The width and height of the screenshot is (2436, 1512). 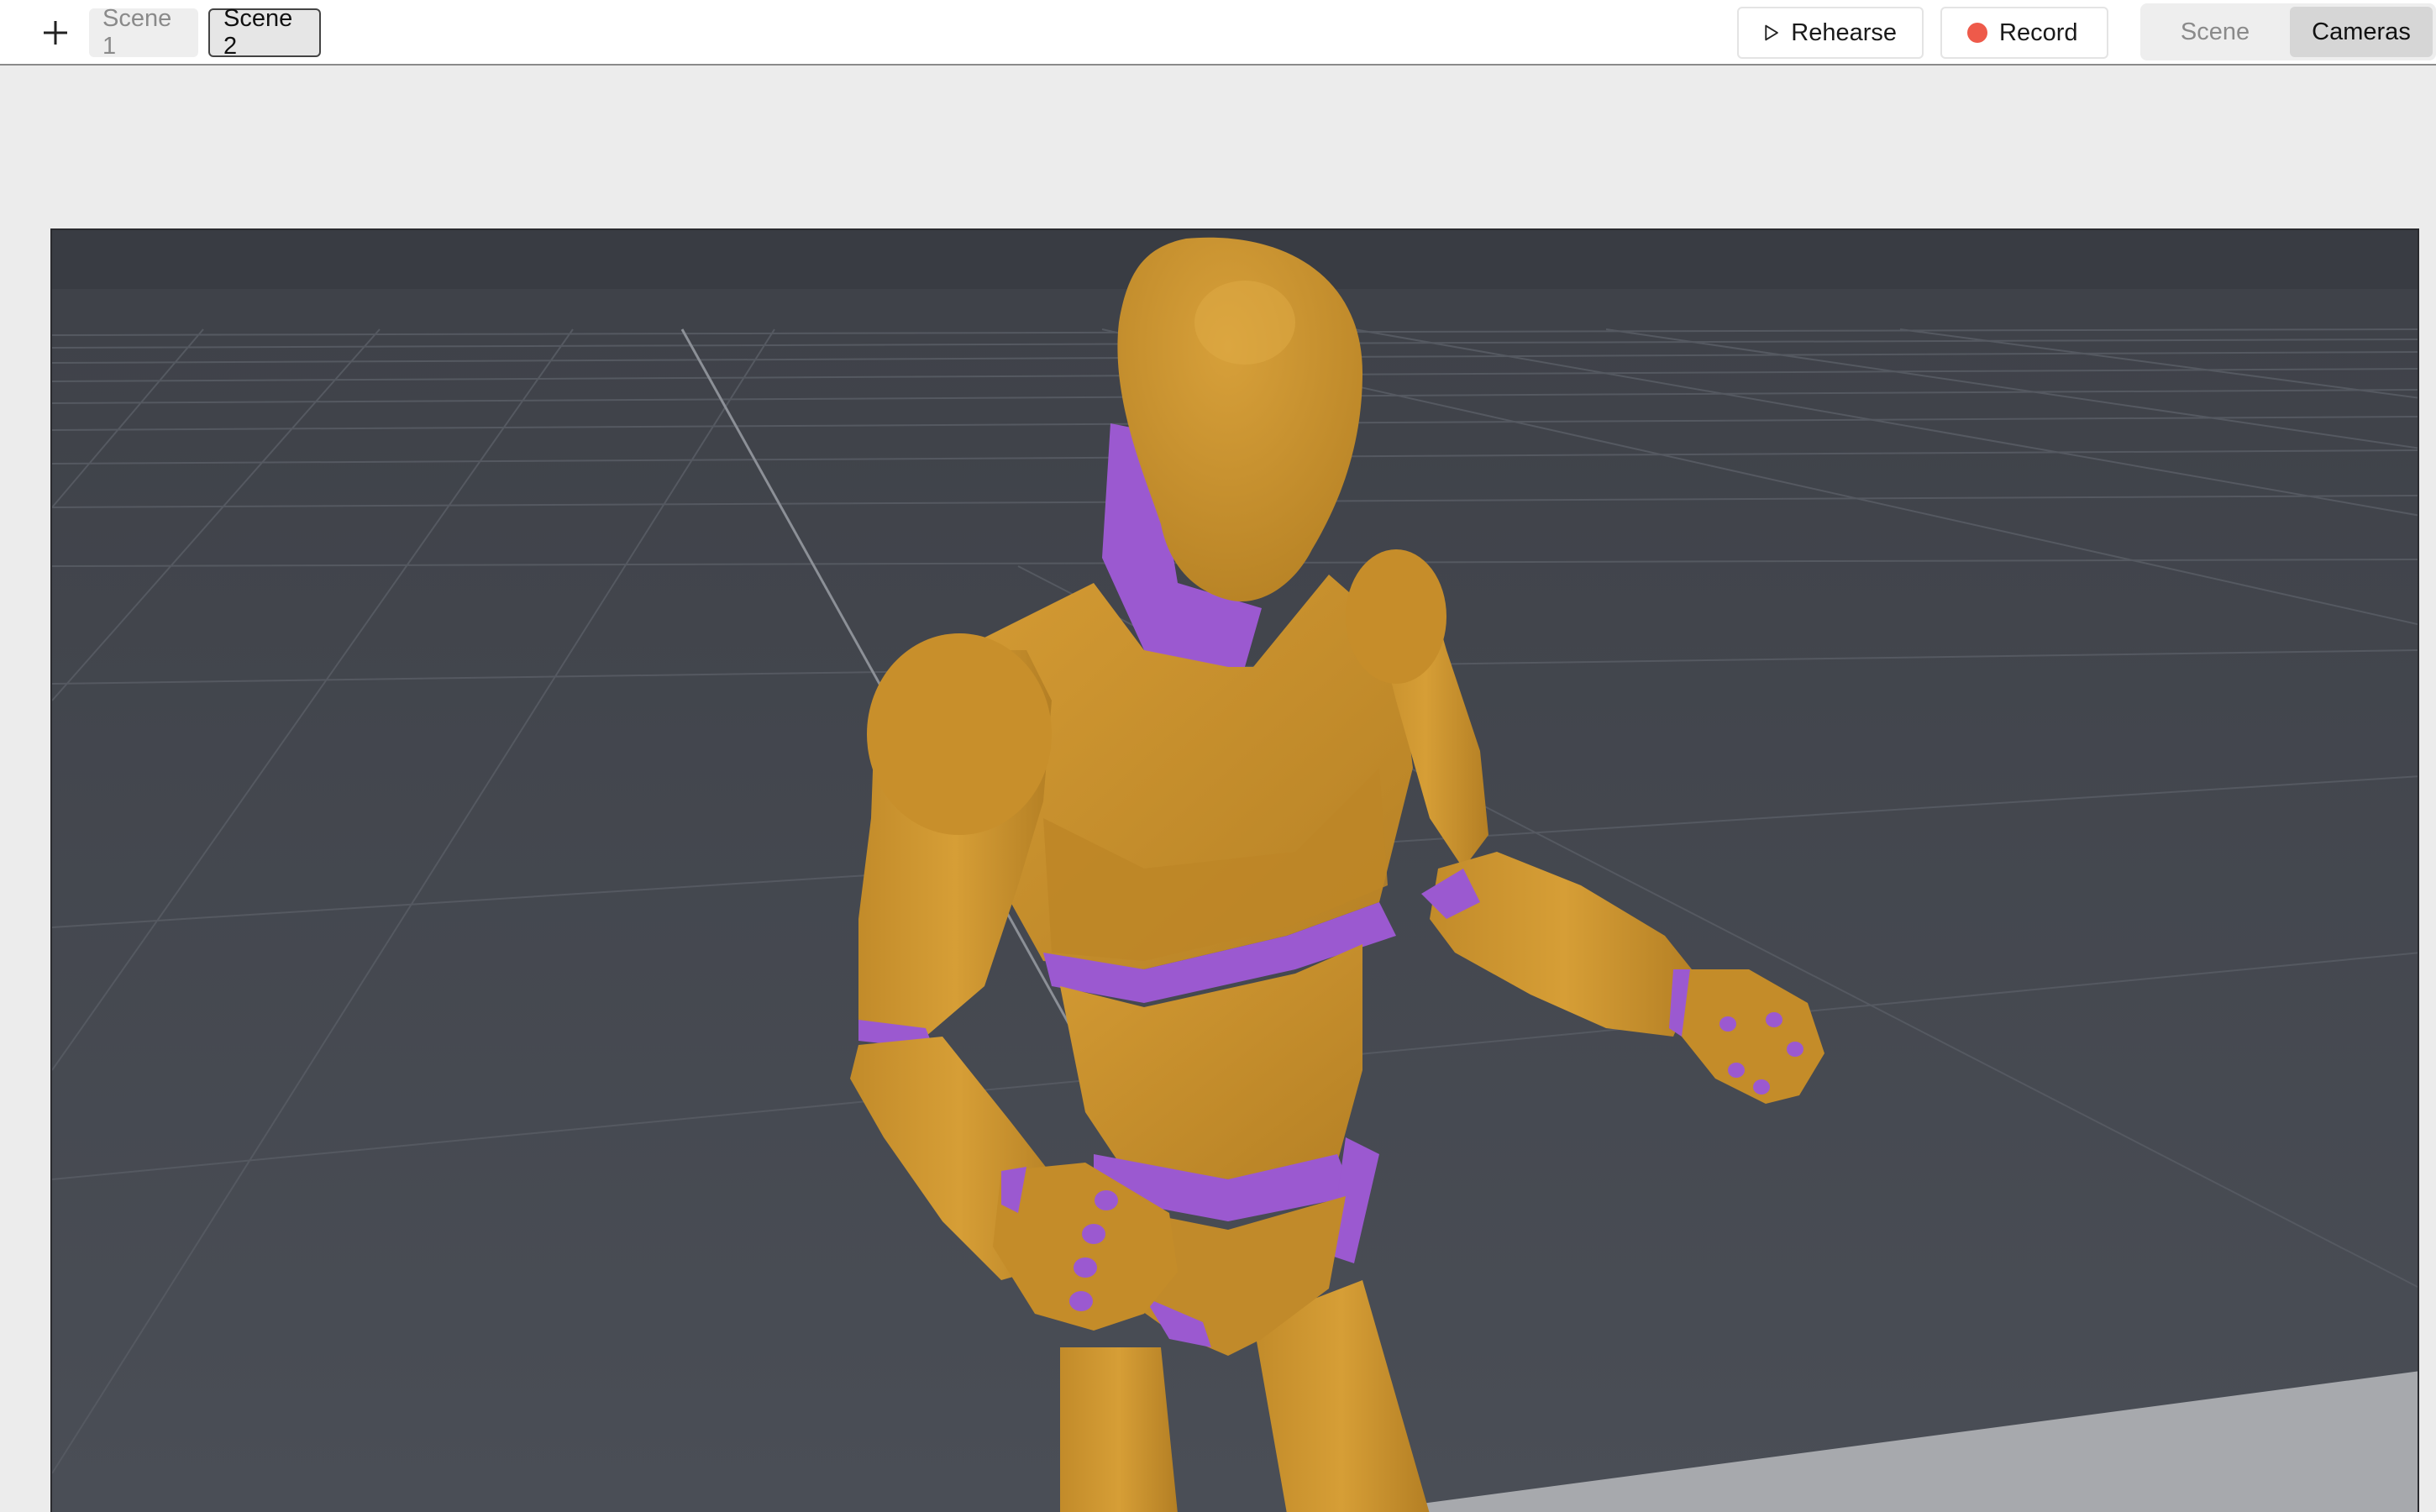 What do you see at coordinates (137, 32) in the screenshot?
I see `tab-scene-1-label: Scene 1` at bounding box center [137, 32].